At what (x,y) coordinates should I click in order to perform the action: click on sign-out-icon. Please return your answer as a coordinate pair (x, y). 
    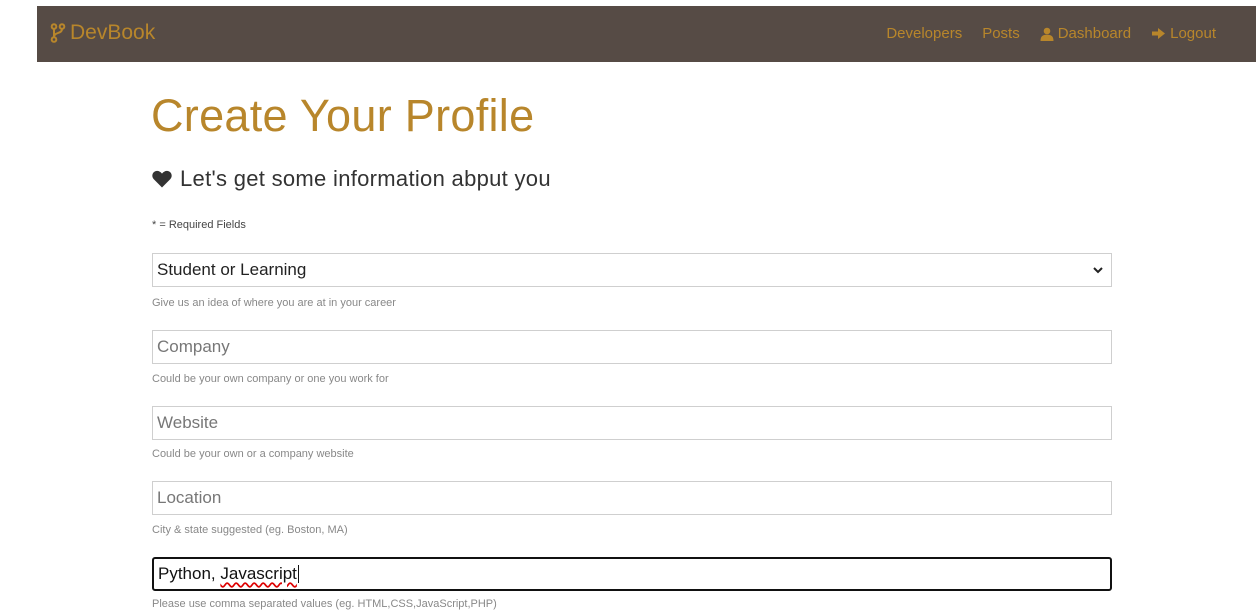
    Looking at the image, I should click on (1159, 33).